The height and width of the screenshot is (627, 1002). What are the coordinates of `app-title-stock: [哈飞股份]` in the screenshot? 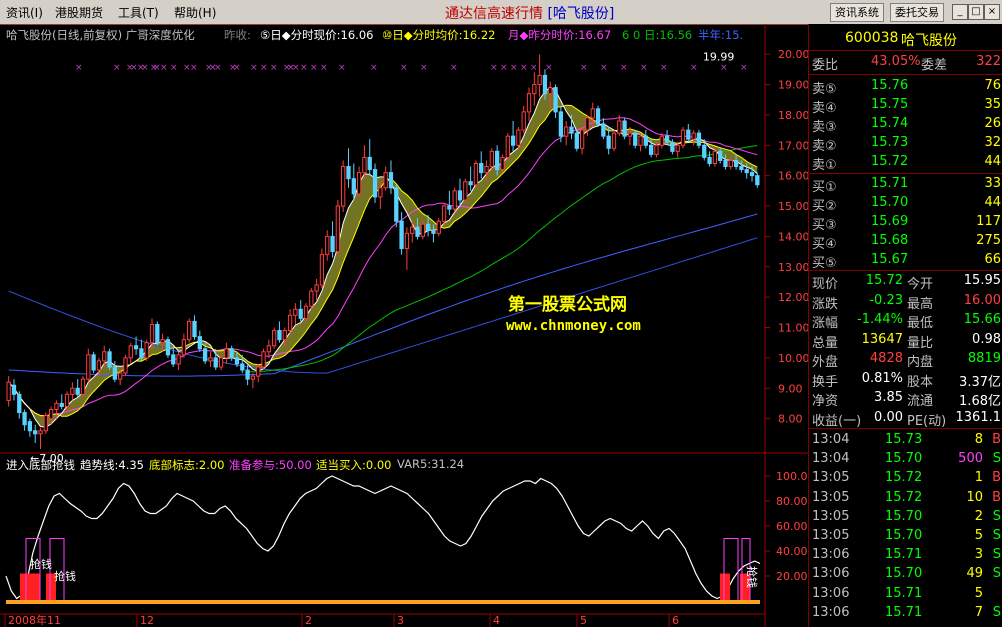 It's located at (581, 14).